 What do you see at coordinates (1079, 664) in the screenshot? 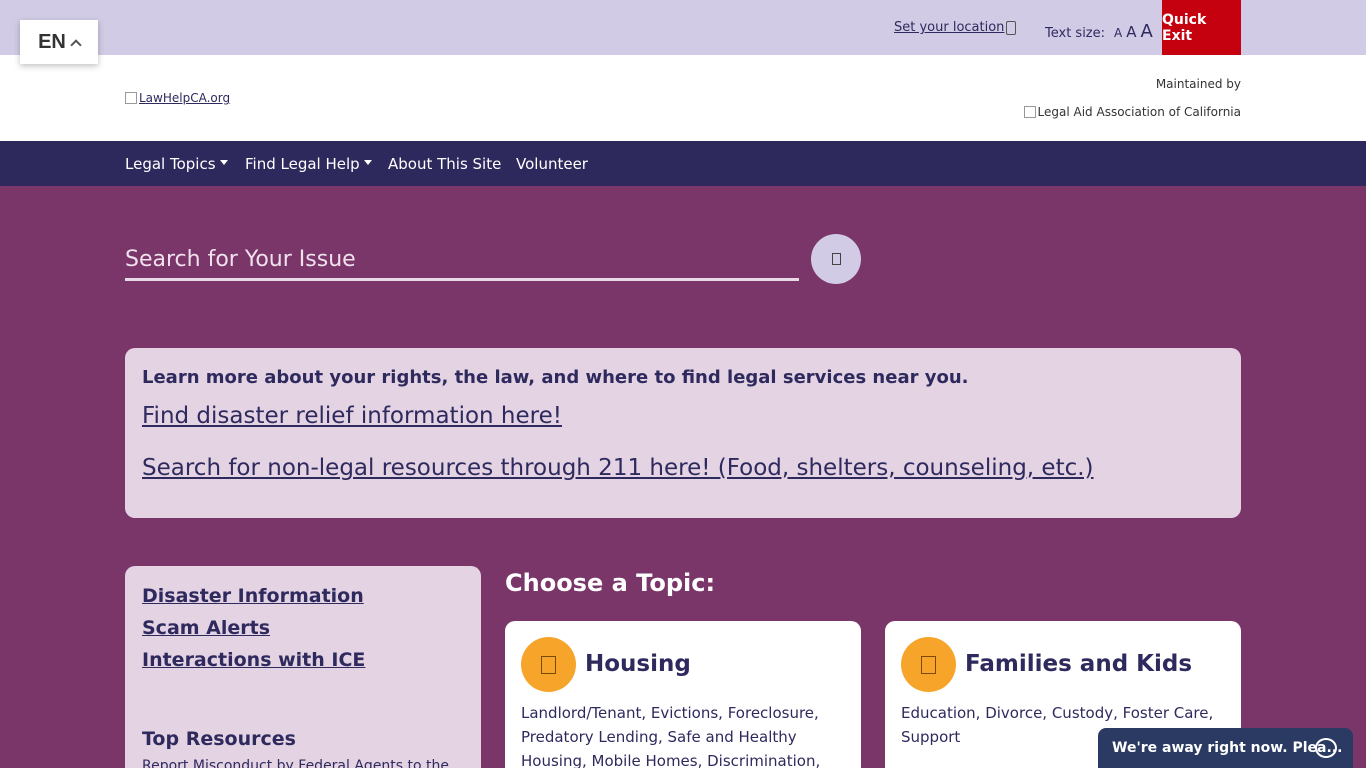
I see `topic-card-title: Families and Kids` at bounding box center [1079, 664].